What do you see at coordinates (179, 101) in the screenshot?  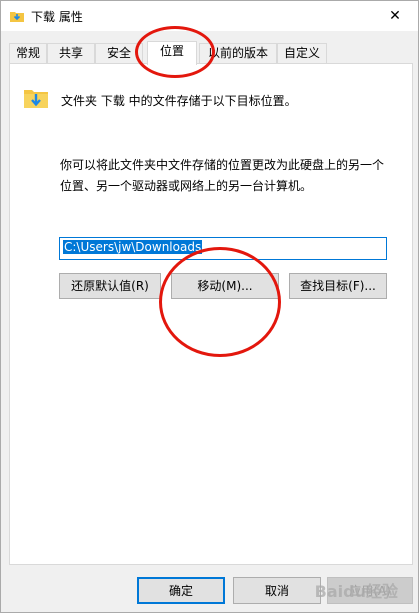 I see `location-description: 文件夹 下载 中的文件存储于以下目标位置。` at bounding box center [179, 101].